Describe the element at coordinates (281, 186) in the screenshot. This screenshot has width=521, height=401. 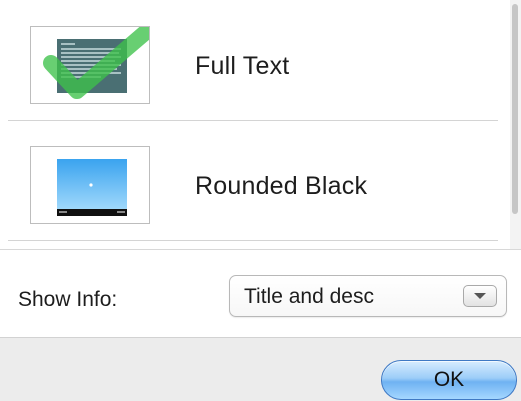
I see `list-item-label: Rounded Black` at that location.